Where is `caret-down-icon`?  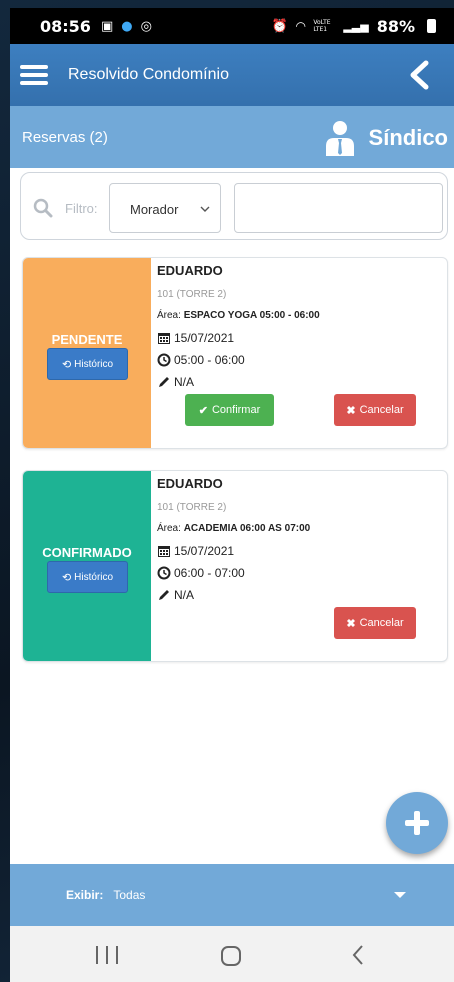
caret-down-icon is located at coordinates (400, 895).